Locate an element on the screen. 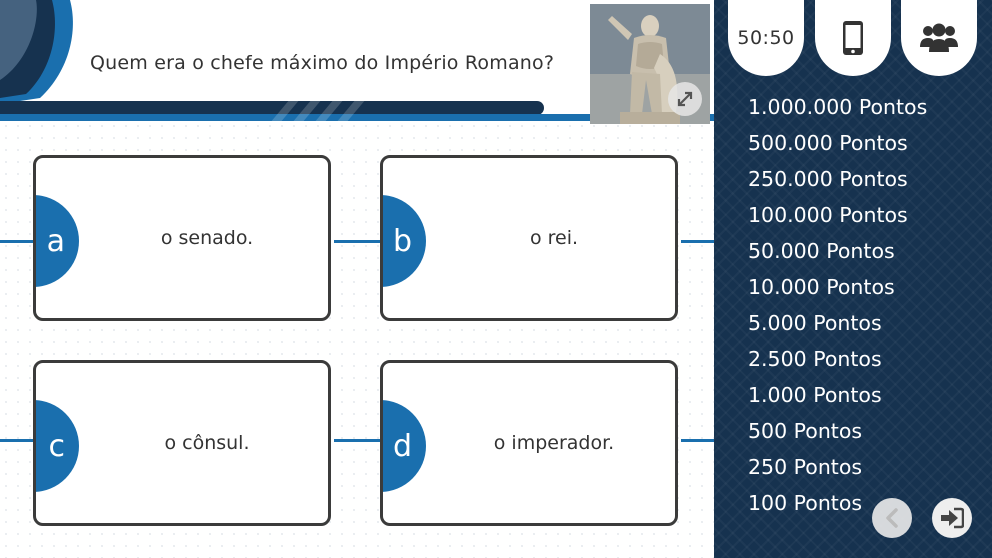 The height and width of the screenshot is (558, 992). lifeline-audience-button is located at coordinates (939, 38).